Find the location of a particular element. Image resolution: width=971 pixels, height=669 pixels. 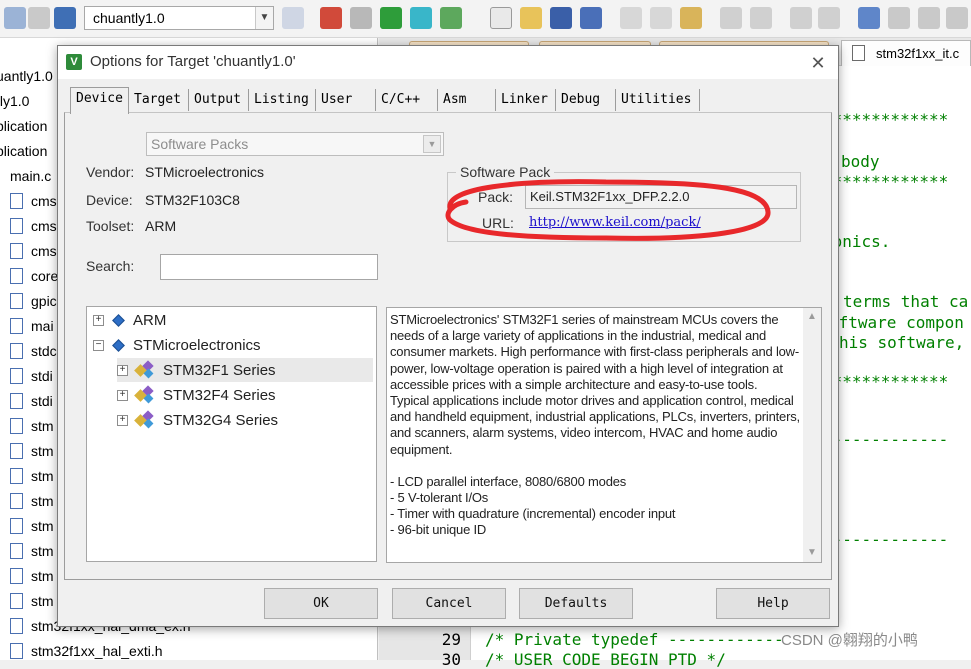

target-select-value: chuantly1.0 is located at coordinates (129, 18).